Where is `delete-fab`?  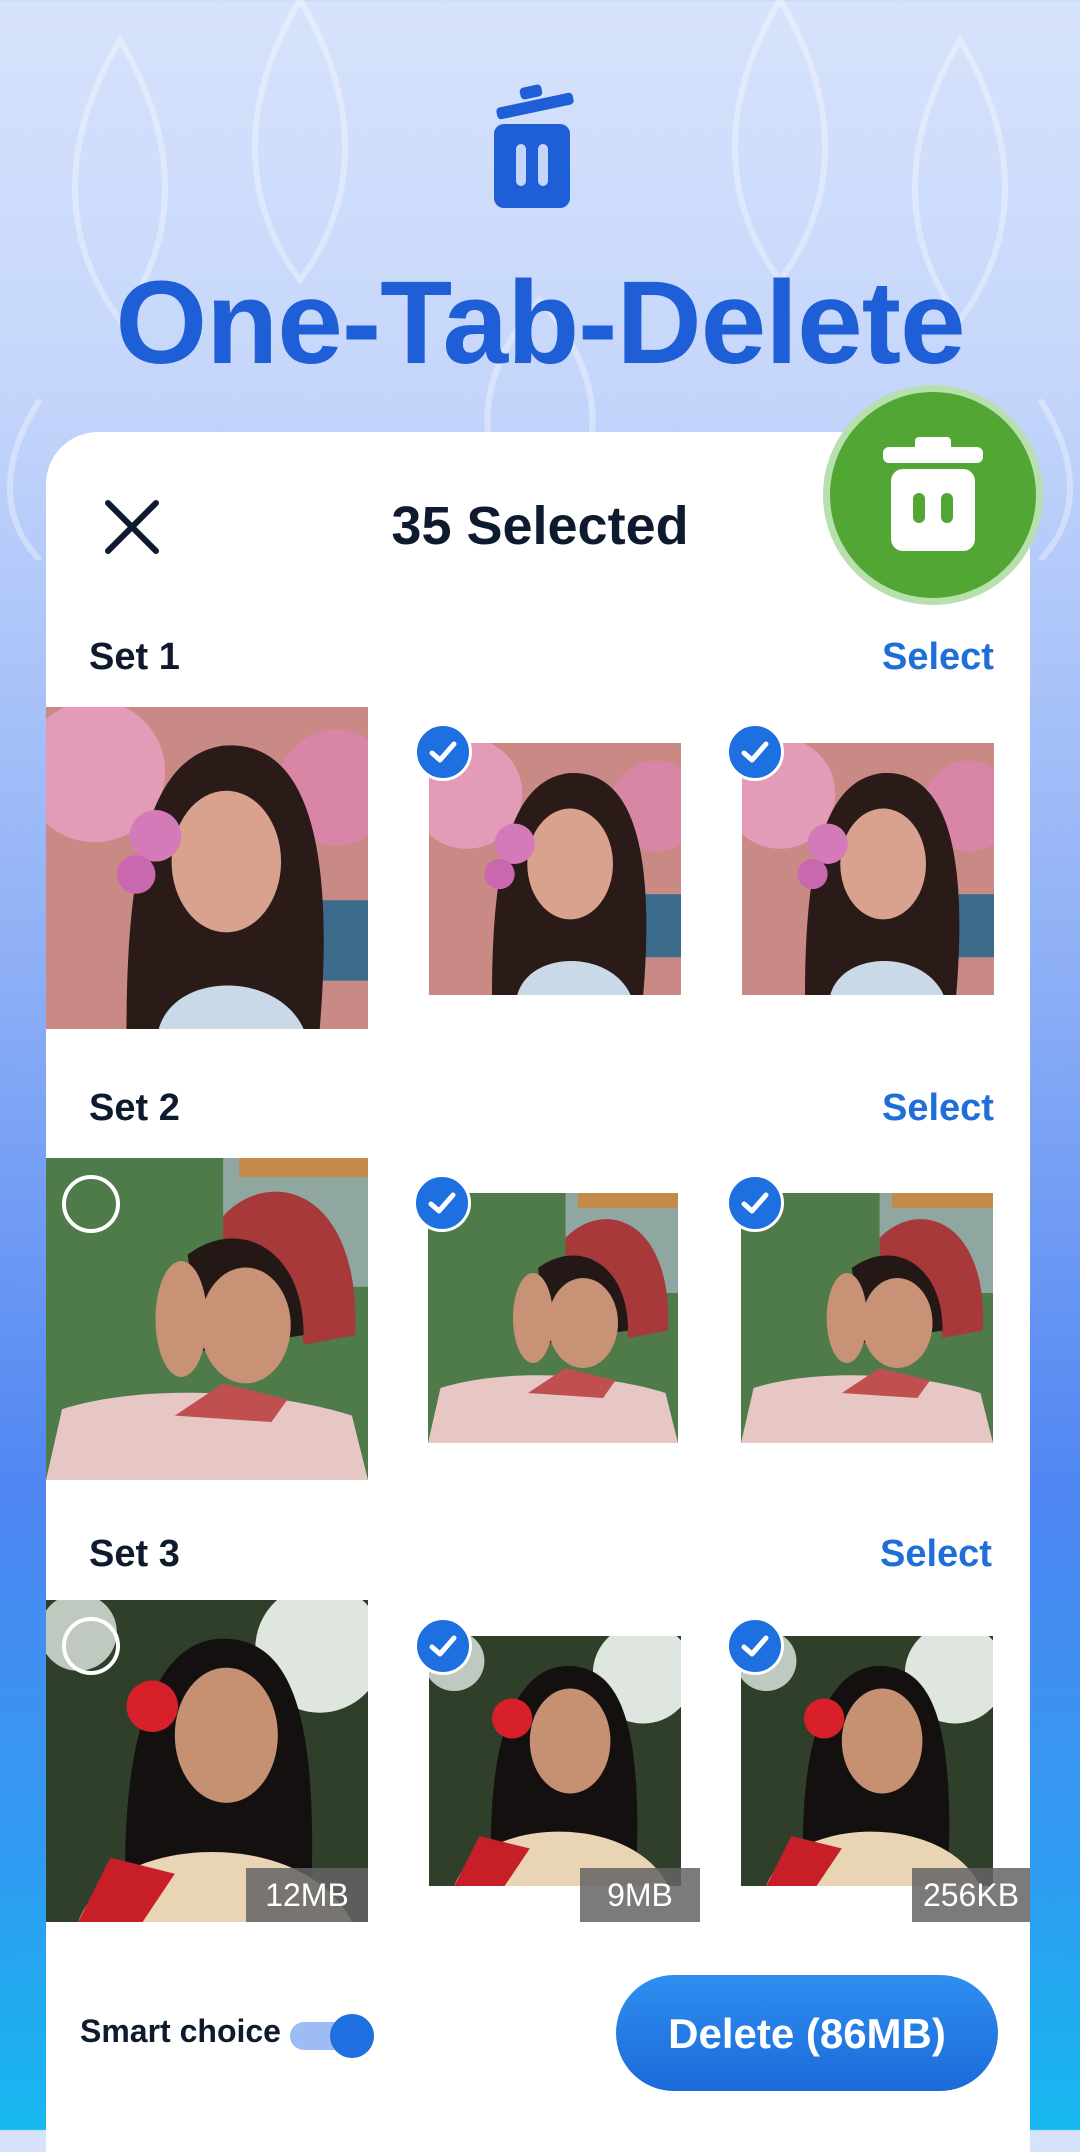 delete-fab is located at coordinates (933, 495).